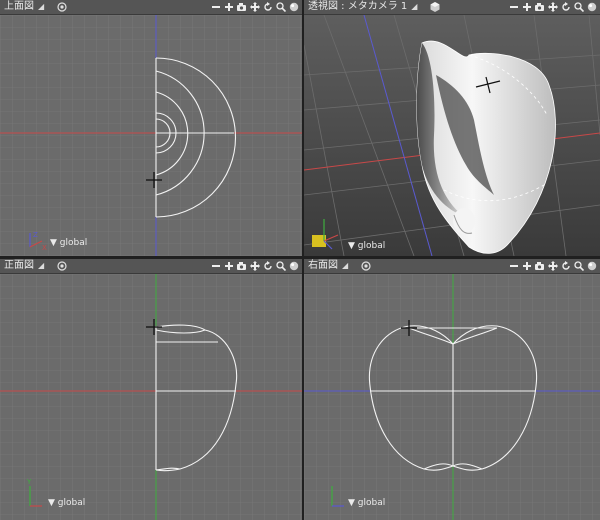 Image resolution: width=600 pixels, height=520 pixels. What do you see at coordinates (452, 7) in the screenshot?
I see `perspective-view-header: 透視図 : メタカメラ 1 ◢` at bounding box center [452, 7].